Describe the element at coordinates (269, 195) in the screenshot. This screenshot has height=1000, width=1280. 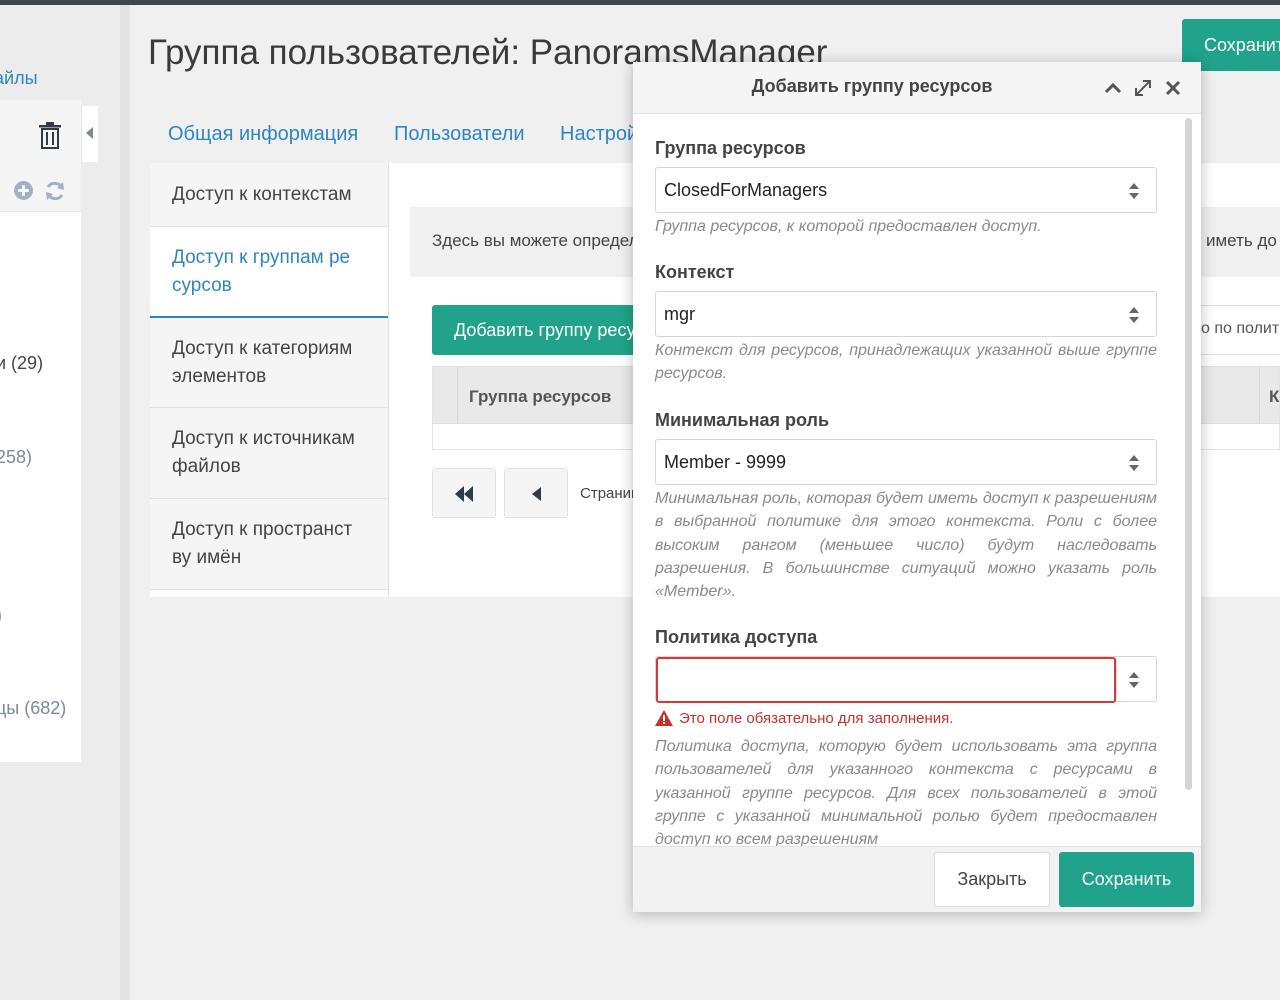
I see `vtab-contexts: Доступ к контекстам` at that location.